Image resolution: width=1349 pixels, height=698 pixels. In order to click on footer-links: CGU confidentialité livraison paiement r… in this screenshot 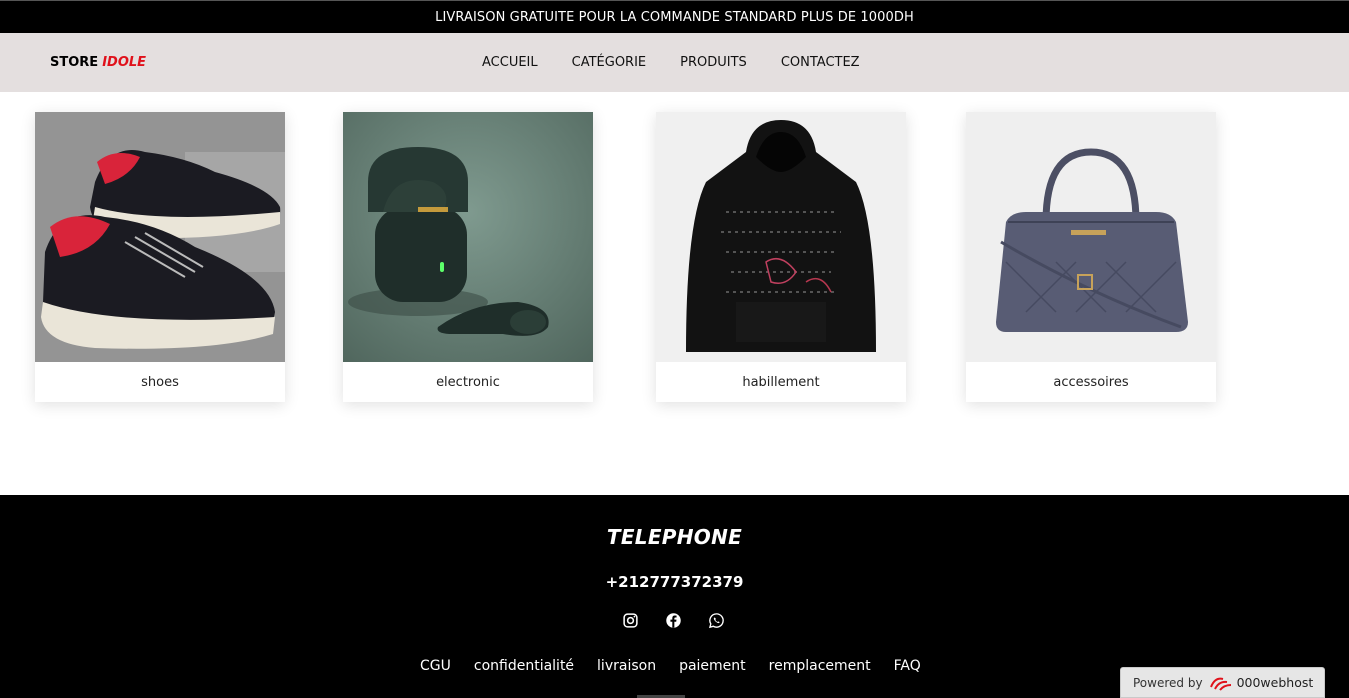, I will do `click(670, 666)`.